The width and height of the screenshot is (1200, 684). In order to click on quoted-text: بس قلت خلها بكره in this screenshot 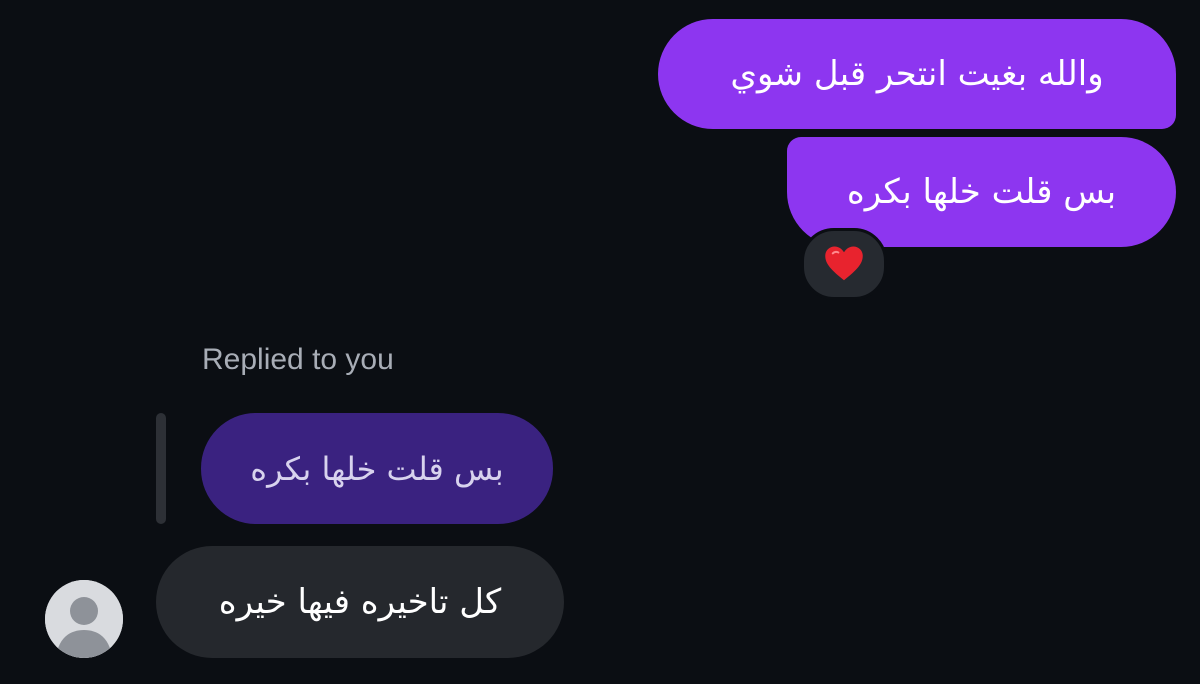, I will do `click(377, 468)`.